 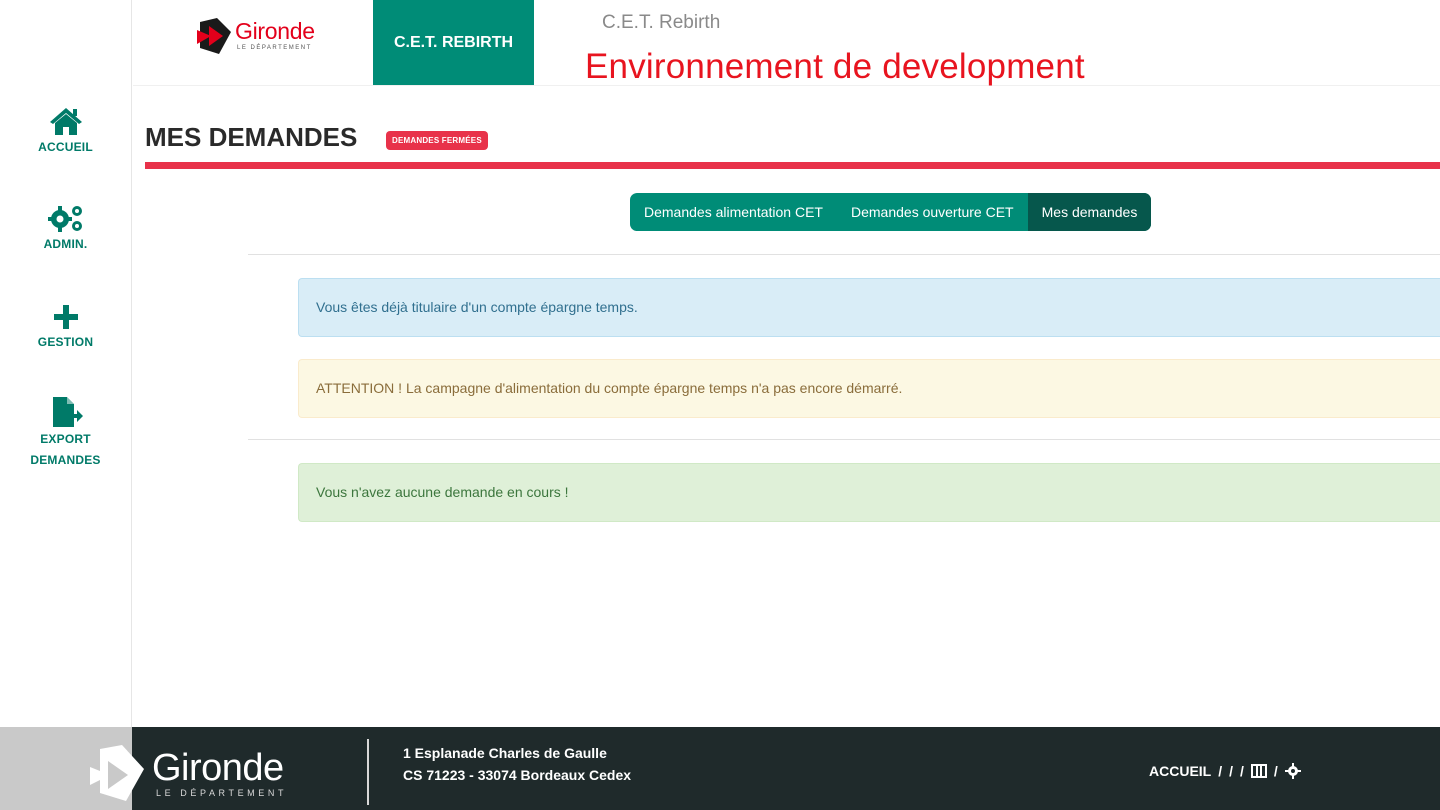 I want to click on home-icon, so click(x=65, y=121).